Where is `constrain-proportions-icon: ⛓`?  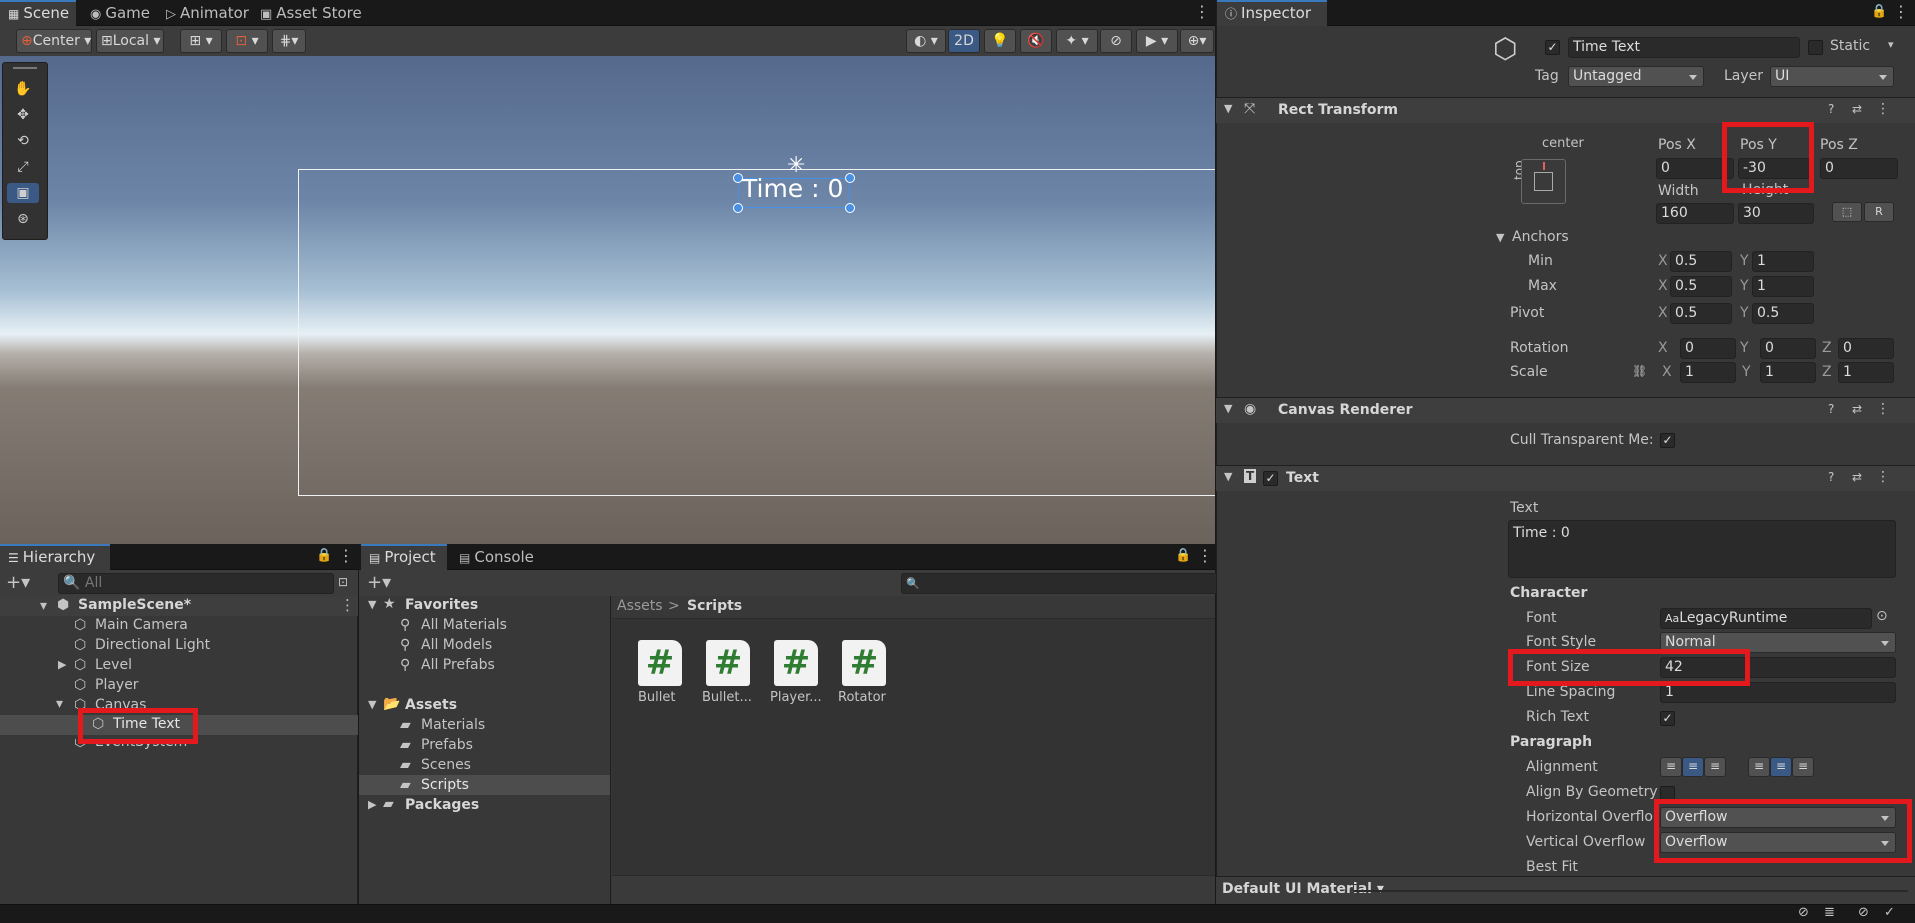
constrain-proportions-icon: ⛓ is located at coordinates (1639, 371).